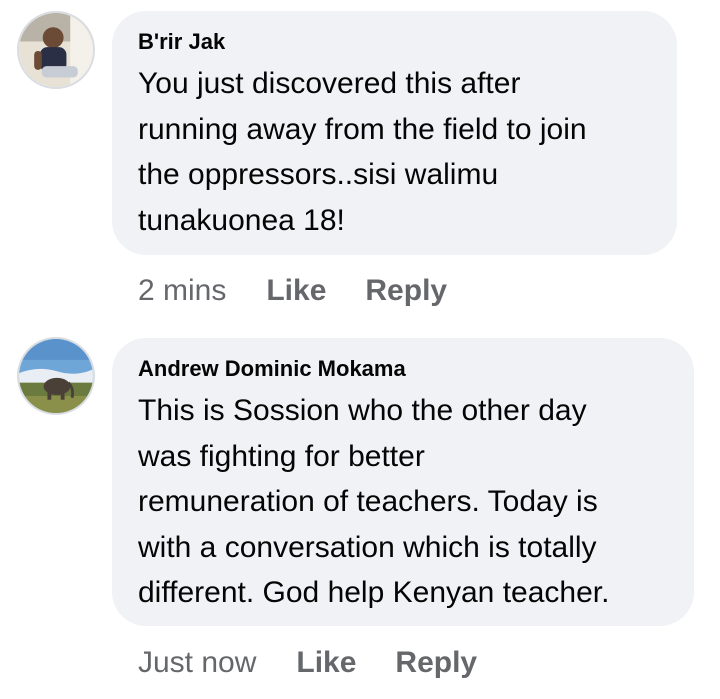  I want to click on comment-actions: Just now Like Reply, so click(327, 663).